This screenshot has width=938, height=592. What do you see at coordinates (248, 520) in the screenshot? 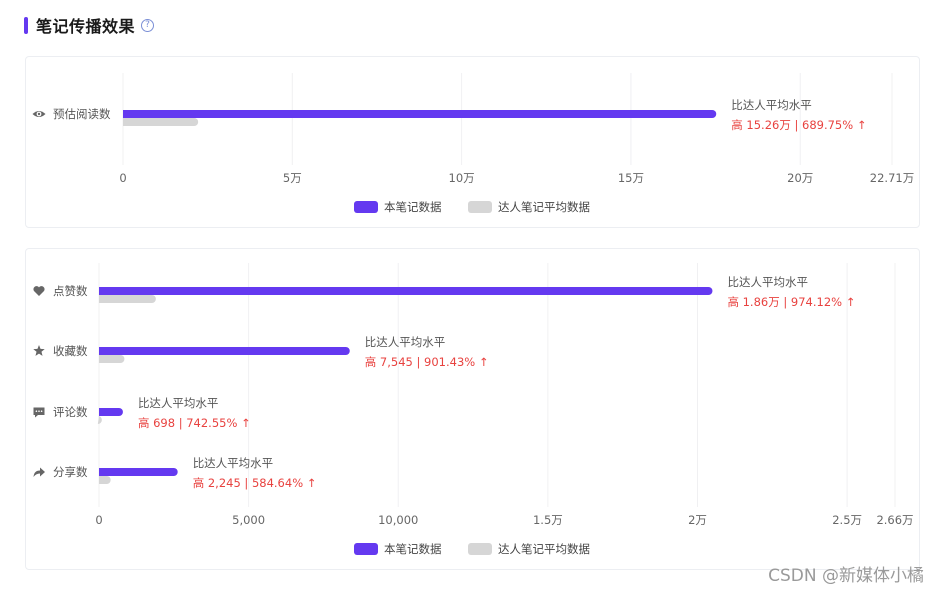
I see `x-tick-label: 5,000` at bounding box center [248, 520].